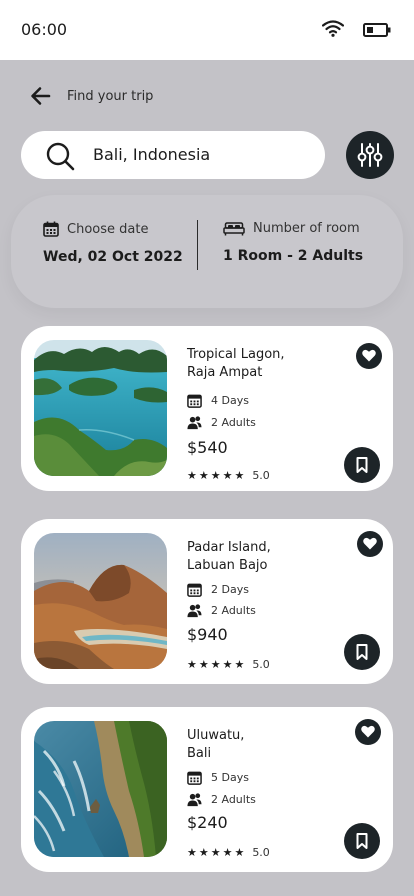 The image size is (414, 896). I want to click on back-button, so click(41, 96).